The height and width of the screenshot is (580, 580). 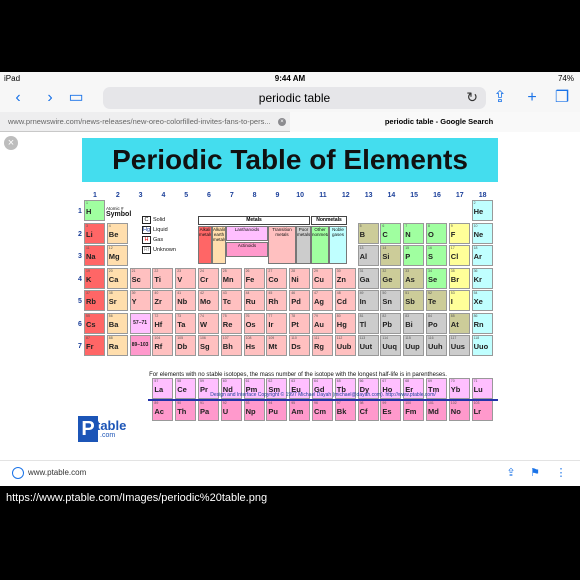 I want to click on atomic-number: 4, so click(x=109, y=225).